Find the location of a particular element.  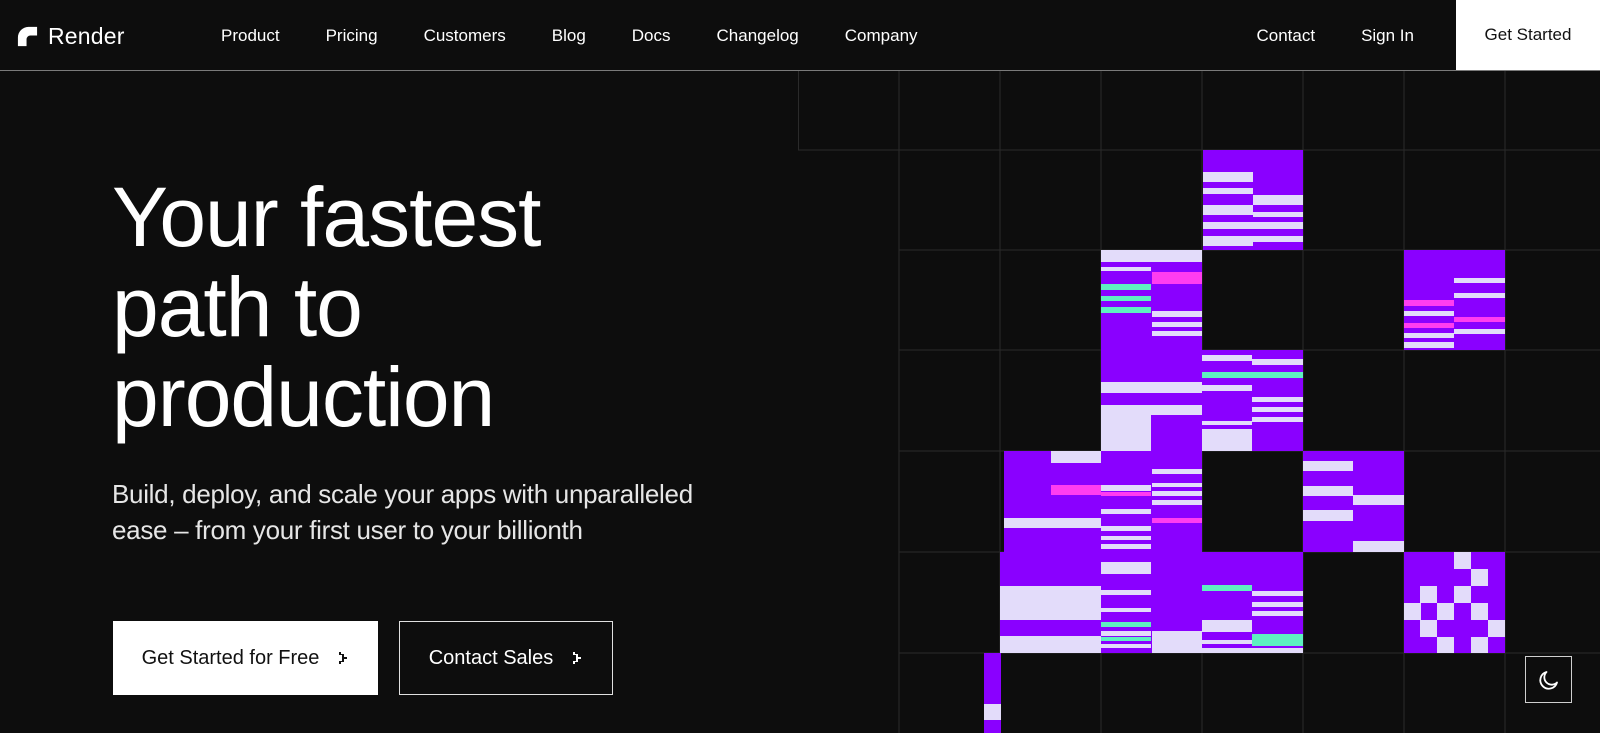

hero-title-line: Your fastest is located at coordinates (327, 217).